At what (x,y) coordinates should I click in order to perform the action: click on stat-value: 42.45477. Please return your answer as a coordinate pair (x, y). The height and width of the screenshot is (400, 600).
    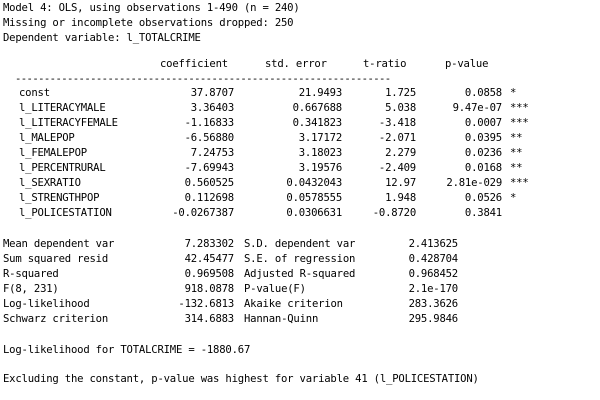
    Looking at the image, I should click on (209, 259).